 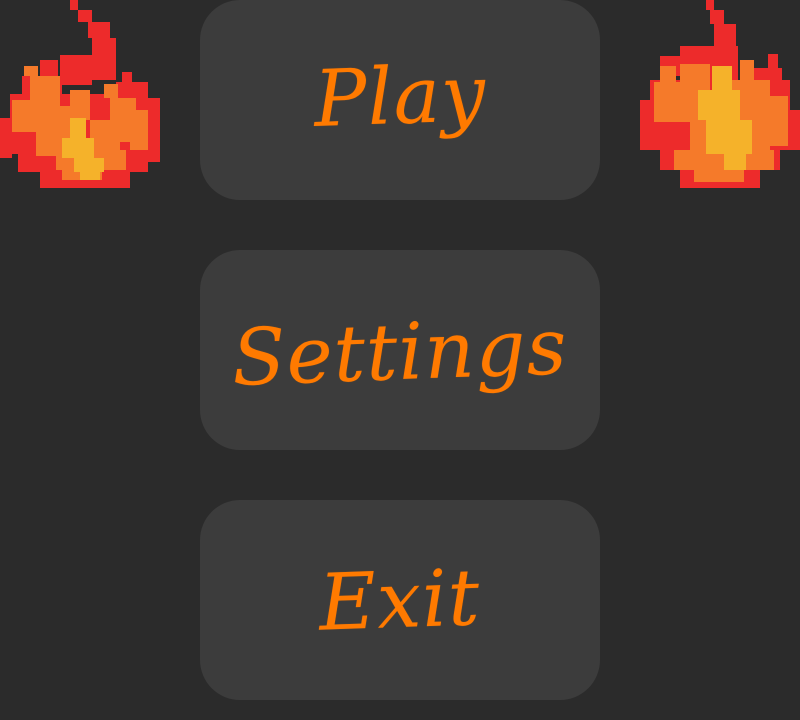 I want to click on flame-right-icon, so click(x=720, y=94).